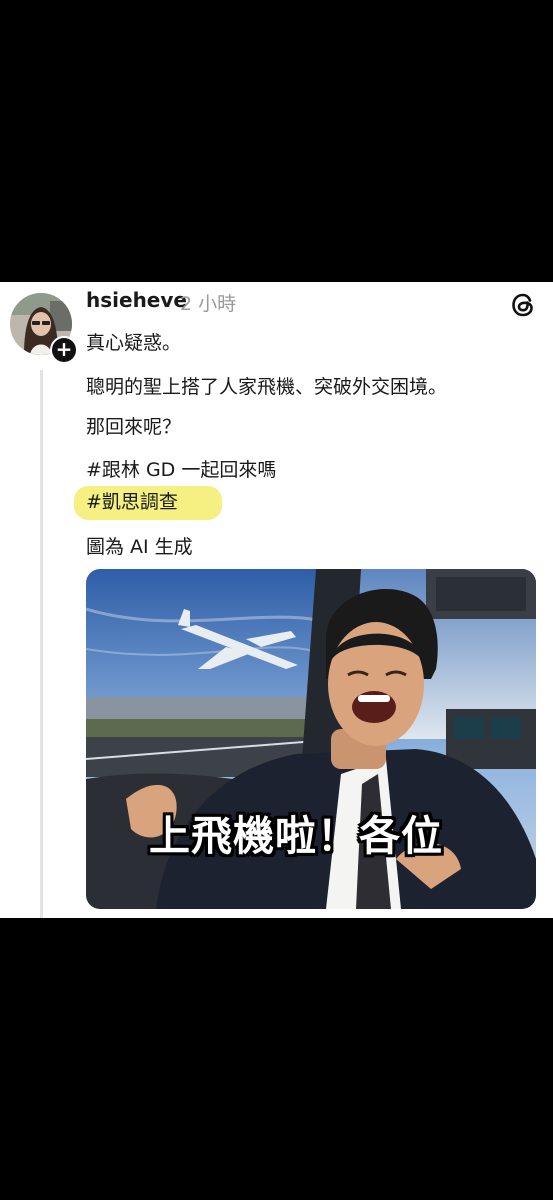 This screenshot has width=553, height=1200. What do you see at coordinates (132, 500) in the screenshot?
I see `hashtag-link: #凱思調查` at bounding box center [132, 500].